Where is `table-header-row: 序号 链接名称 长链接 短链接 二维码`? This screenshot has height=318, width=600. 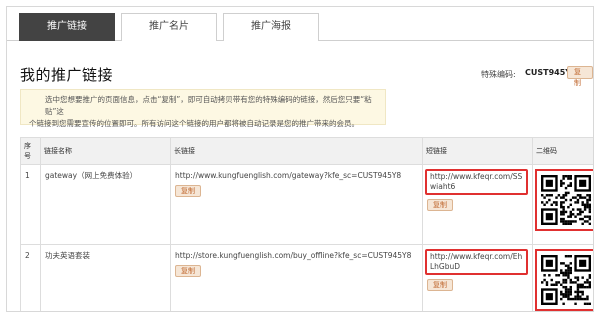 table-header-row: 序号 链接名称 长链接 短链接 二维码 is located at coordinates (306, 151).